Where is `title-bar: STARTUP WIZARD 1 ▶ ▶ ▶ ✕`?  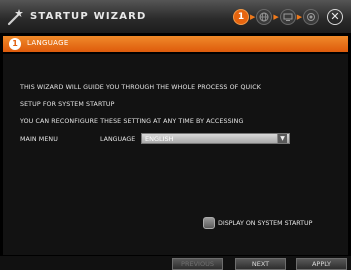
title-bar: STARTUP WIZARD 1 ▶ ▶ ▶ ✕ is located at coordinates (175, 16).